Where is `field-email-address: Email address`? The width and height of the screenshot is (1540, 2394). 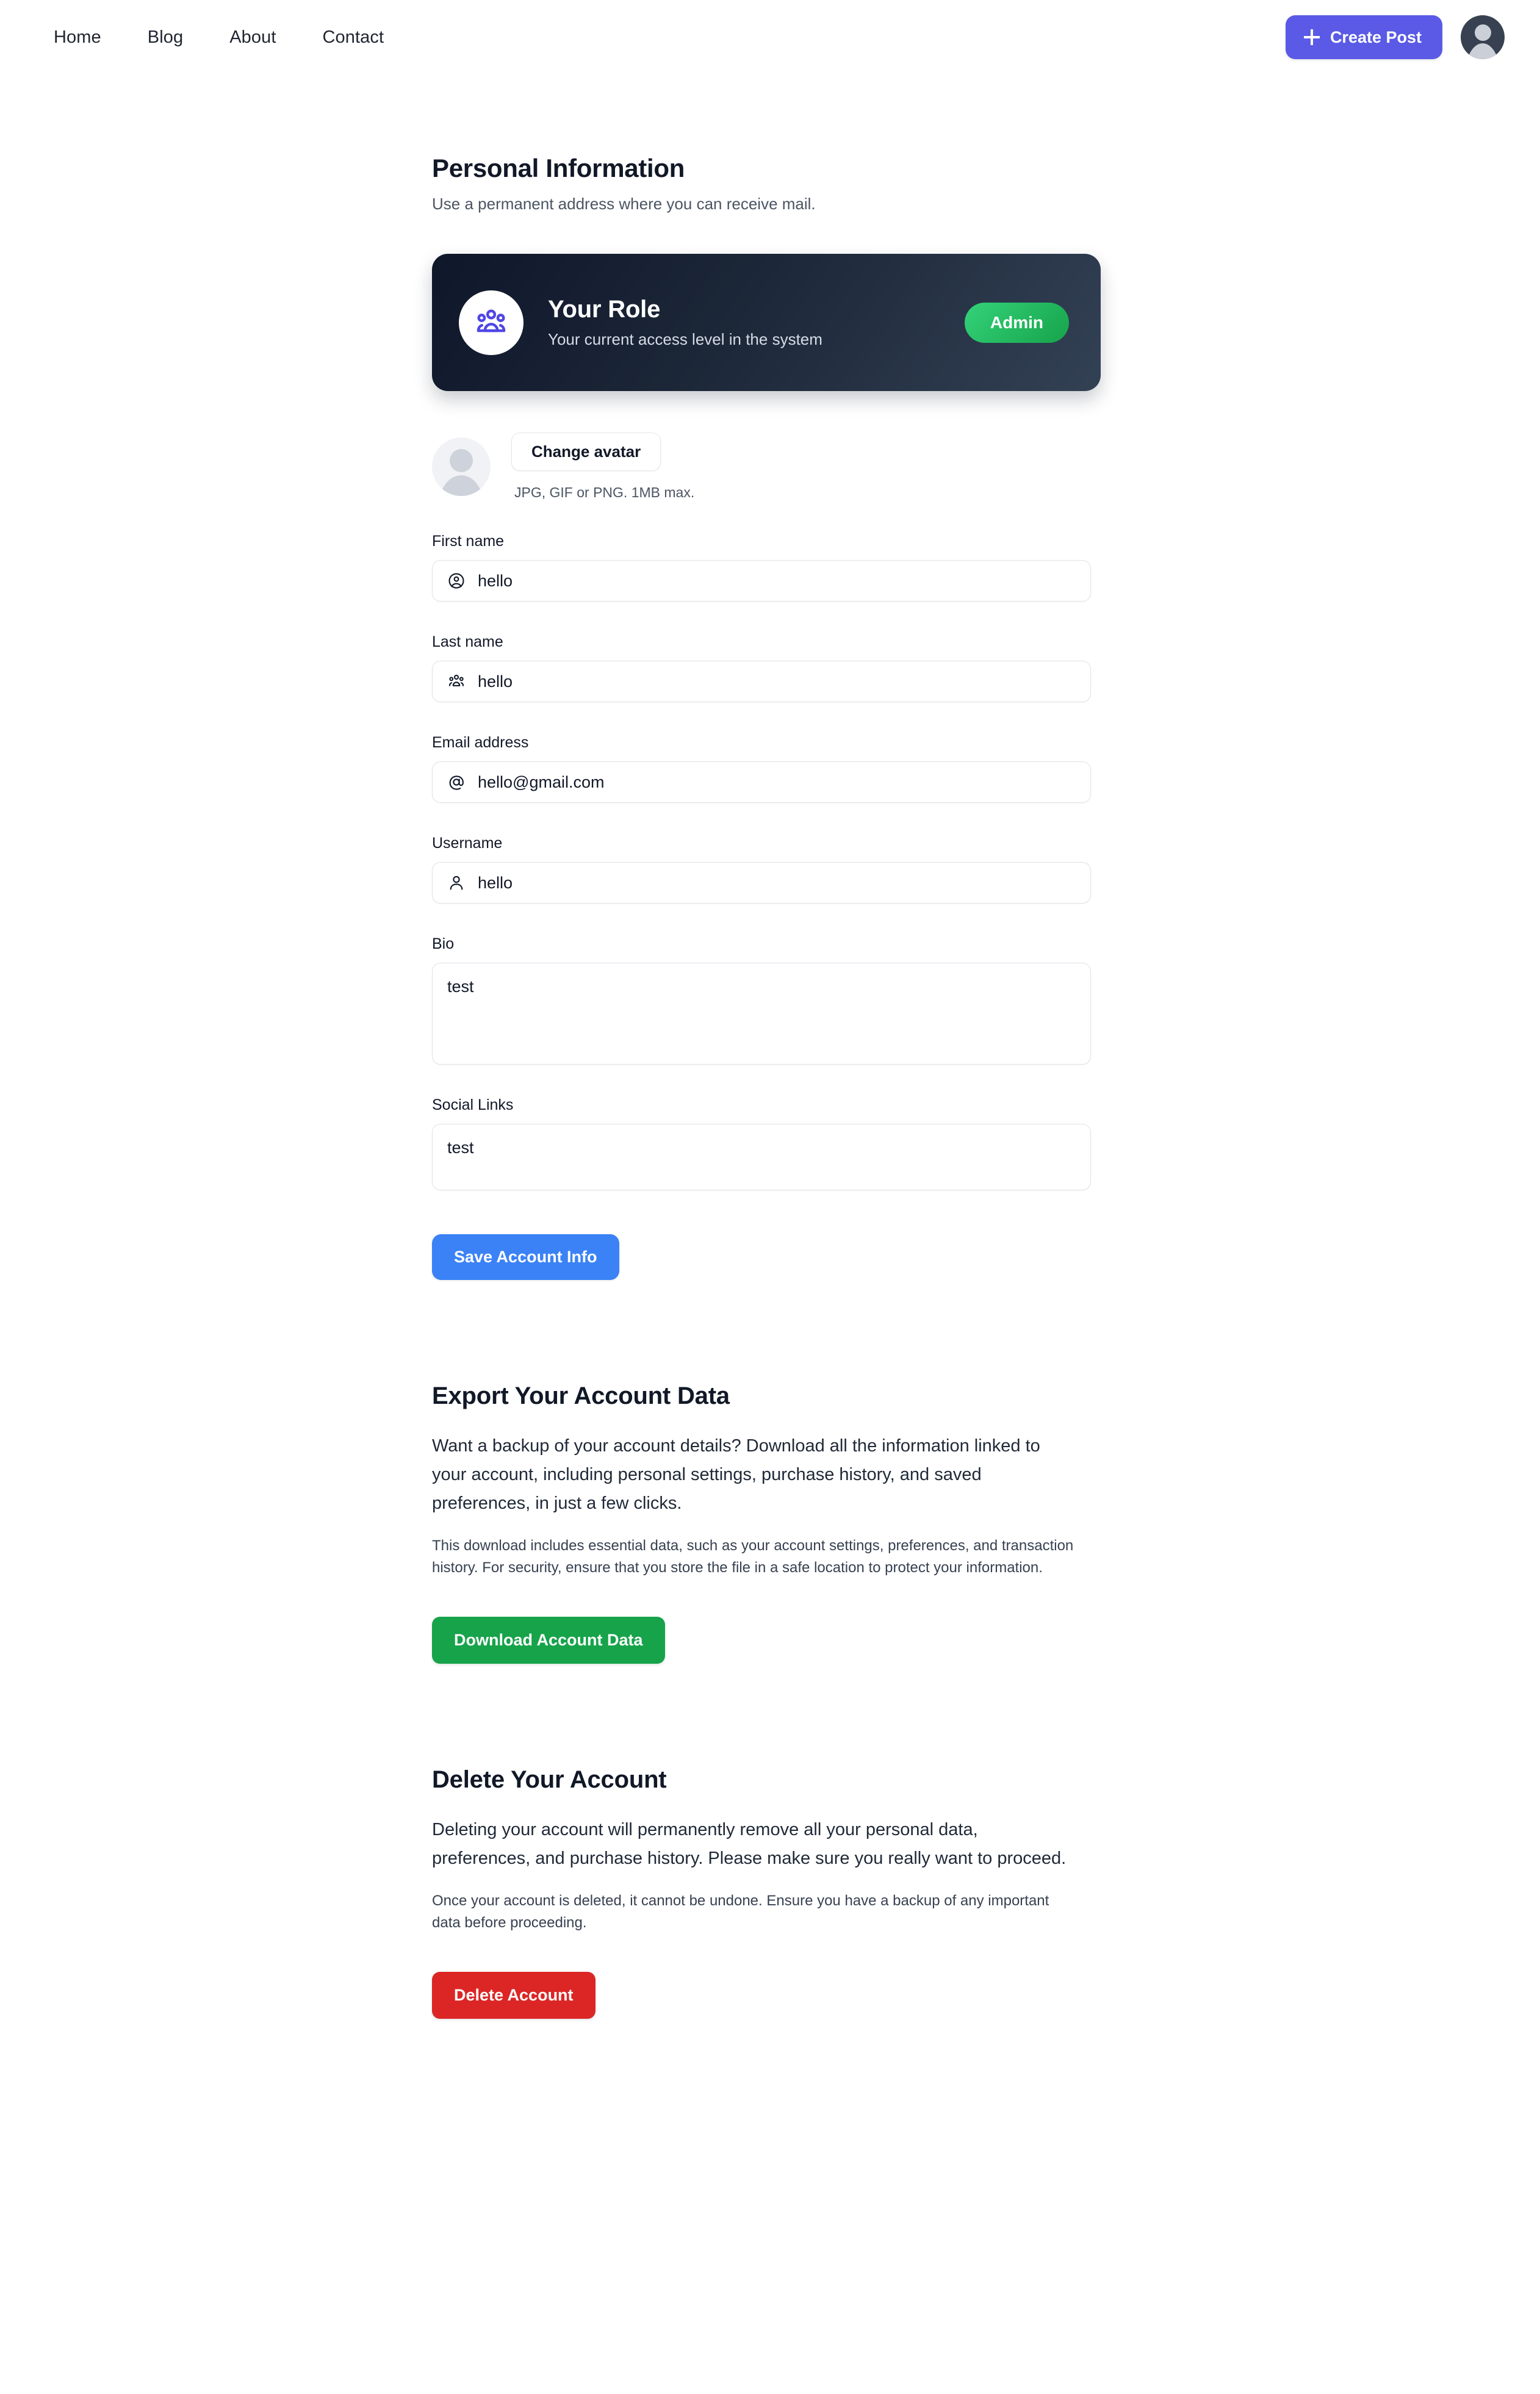 field-email-address: Email address is located at coordinates (767, 768).